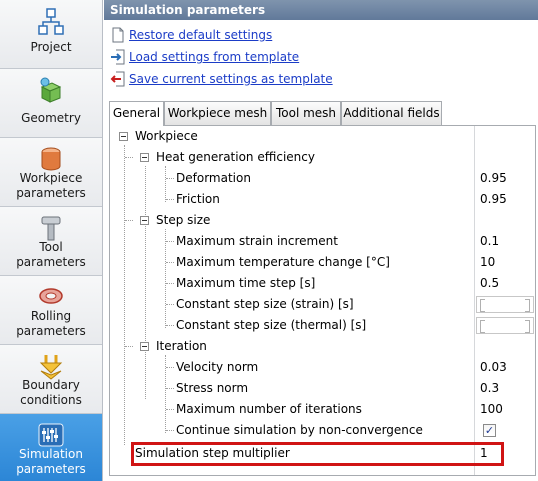 Image resolution: width=538 pixels, height=481 pixels. Describe the element at coordinates (321, 10) in the screenshot. I see `panel-title: Simulation parameters` at that location.